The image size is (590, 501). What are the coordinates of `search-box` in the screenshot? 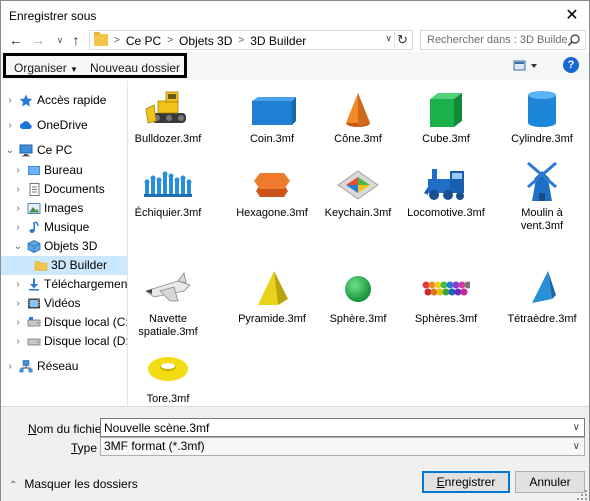 It's located at (503, 40).